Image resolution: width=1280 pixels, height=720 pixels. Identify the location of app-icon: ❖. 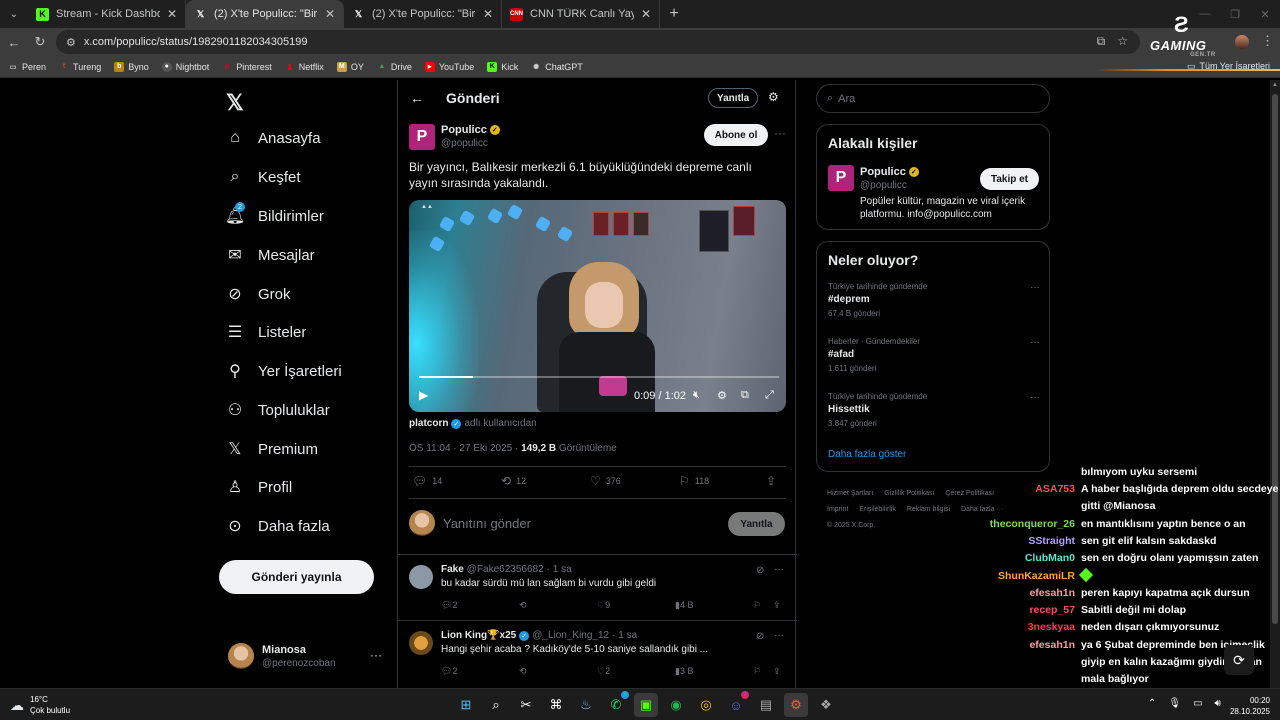
(826, 705).